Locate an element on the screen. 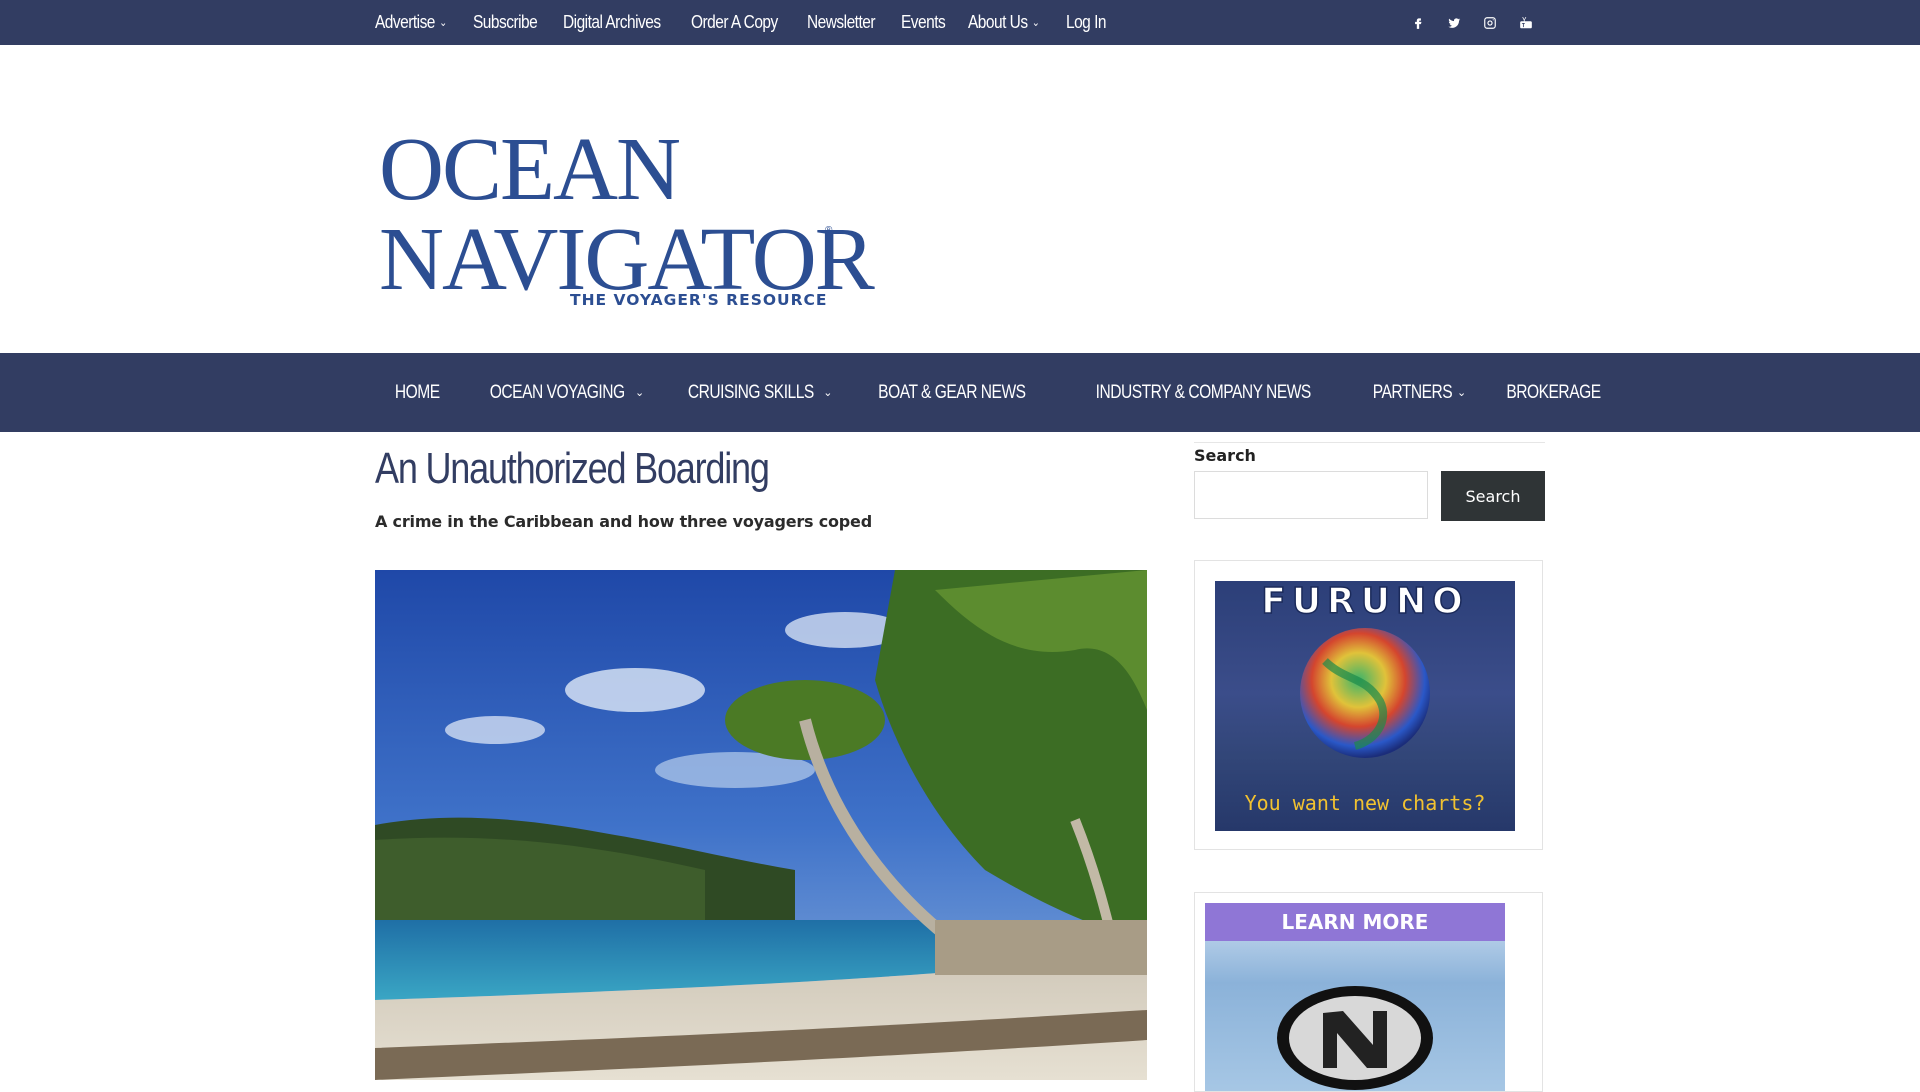 This screenshot has width=1920, height=1092. nav-item-partners: PARTNERS ⌄ is located at coordinates (1415, 393).